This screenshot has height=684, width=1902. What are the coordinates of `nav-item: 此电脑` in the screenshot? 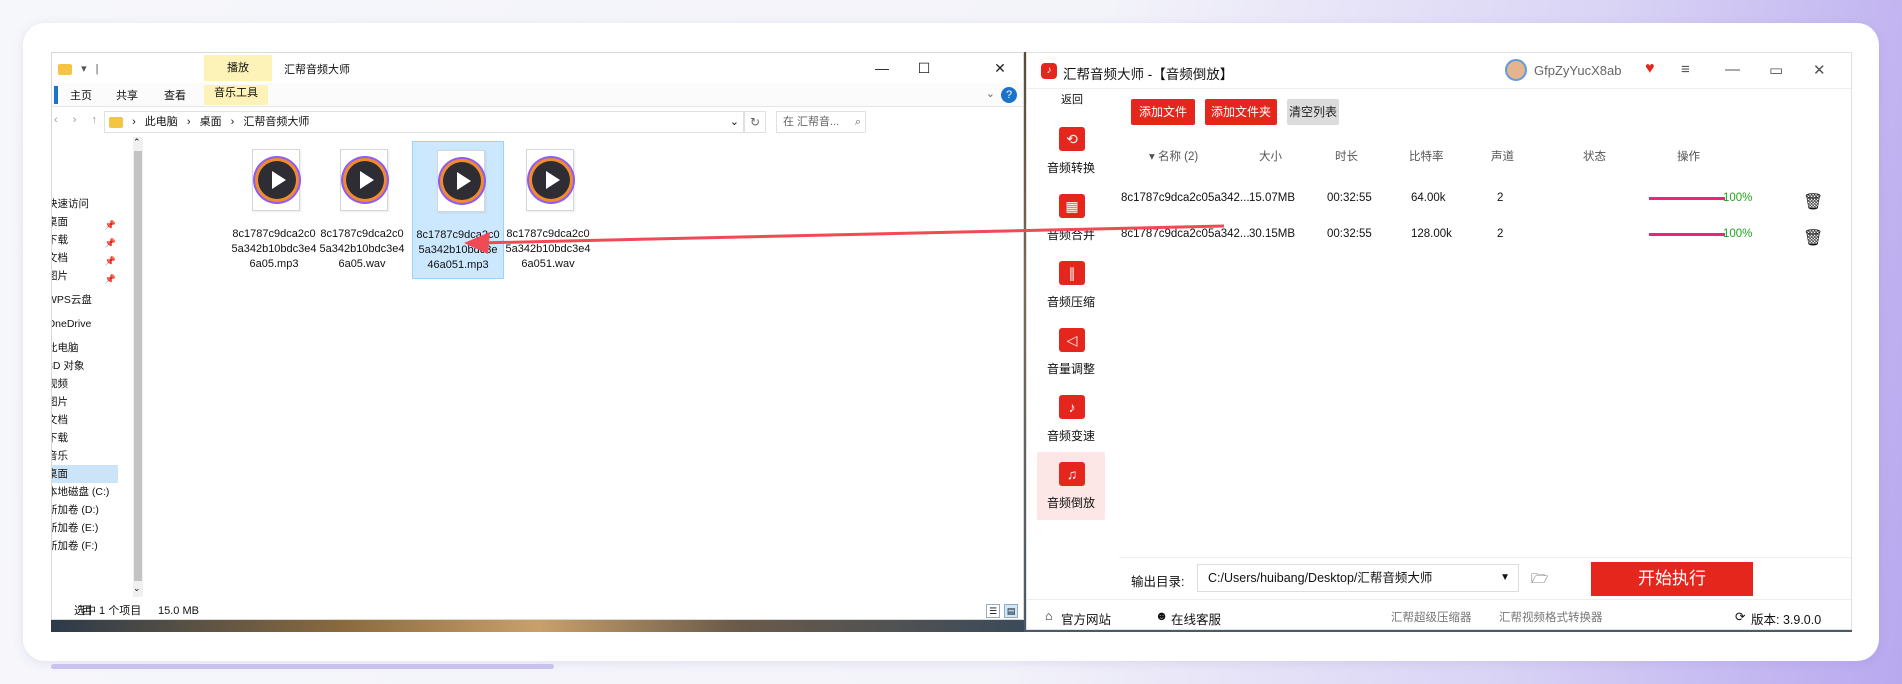 It's located at (85, 348).